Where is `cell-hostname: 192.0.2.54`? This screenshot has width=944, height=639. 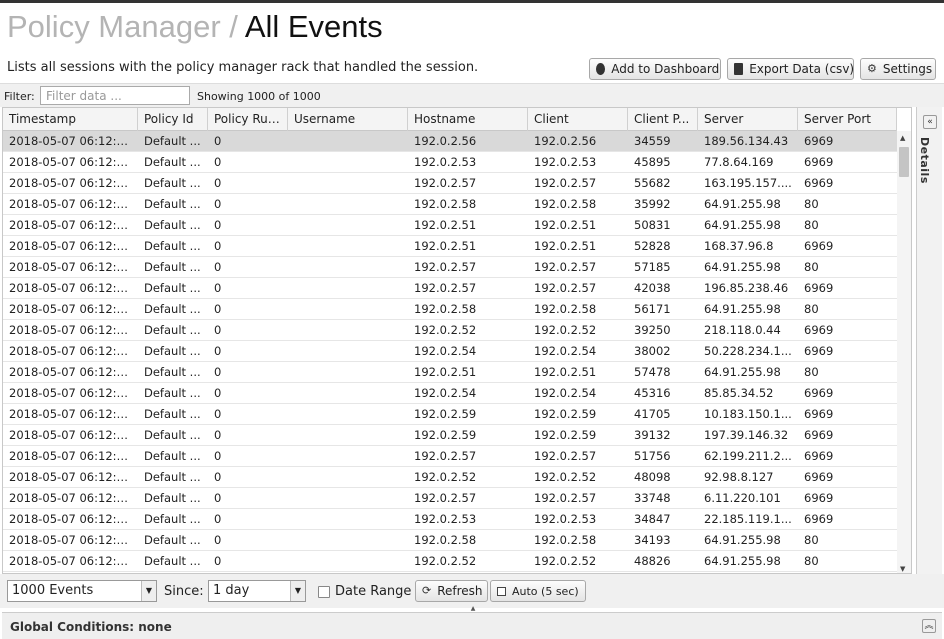
cell-hostname: 192.0.2.54 is located at coordinates (445, 393).